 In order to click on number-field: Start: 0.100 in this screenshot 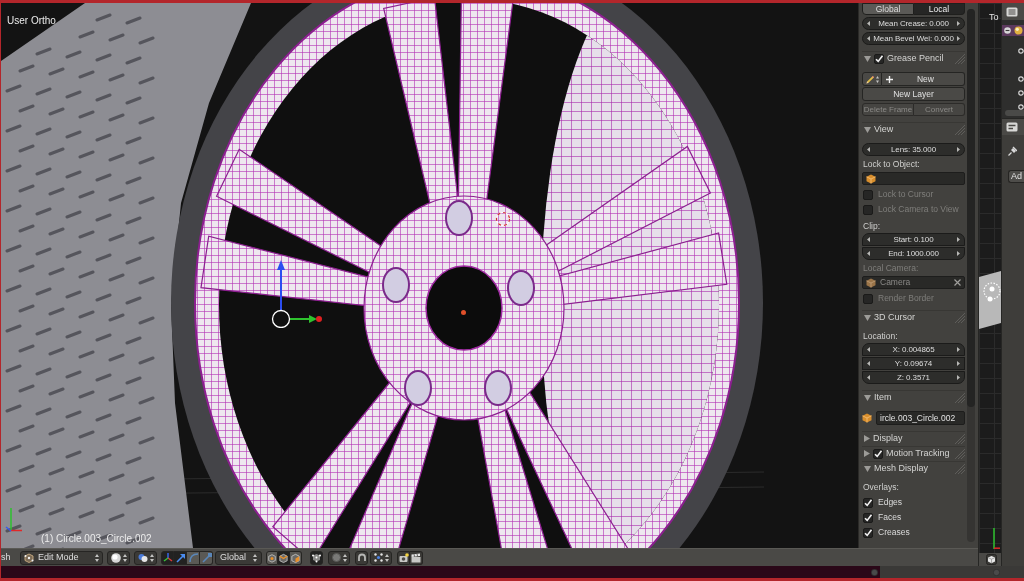, I will do `click(913, 239)`.